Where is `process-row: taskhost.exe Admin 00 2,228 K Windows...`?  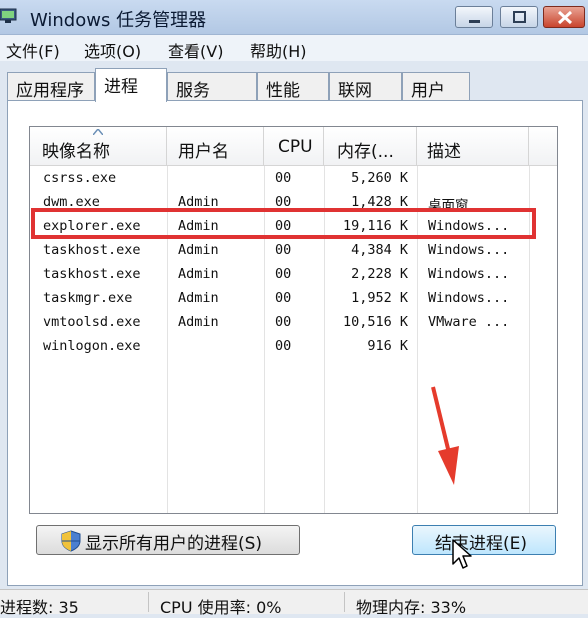
process-row: taskhost.exe Admin 00 2,228 K Windows... is located at coordinates (293, 275).